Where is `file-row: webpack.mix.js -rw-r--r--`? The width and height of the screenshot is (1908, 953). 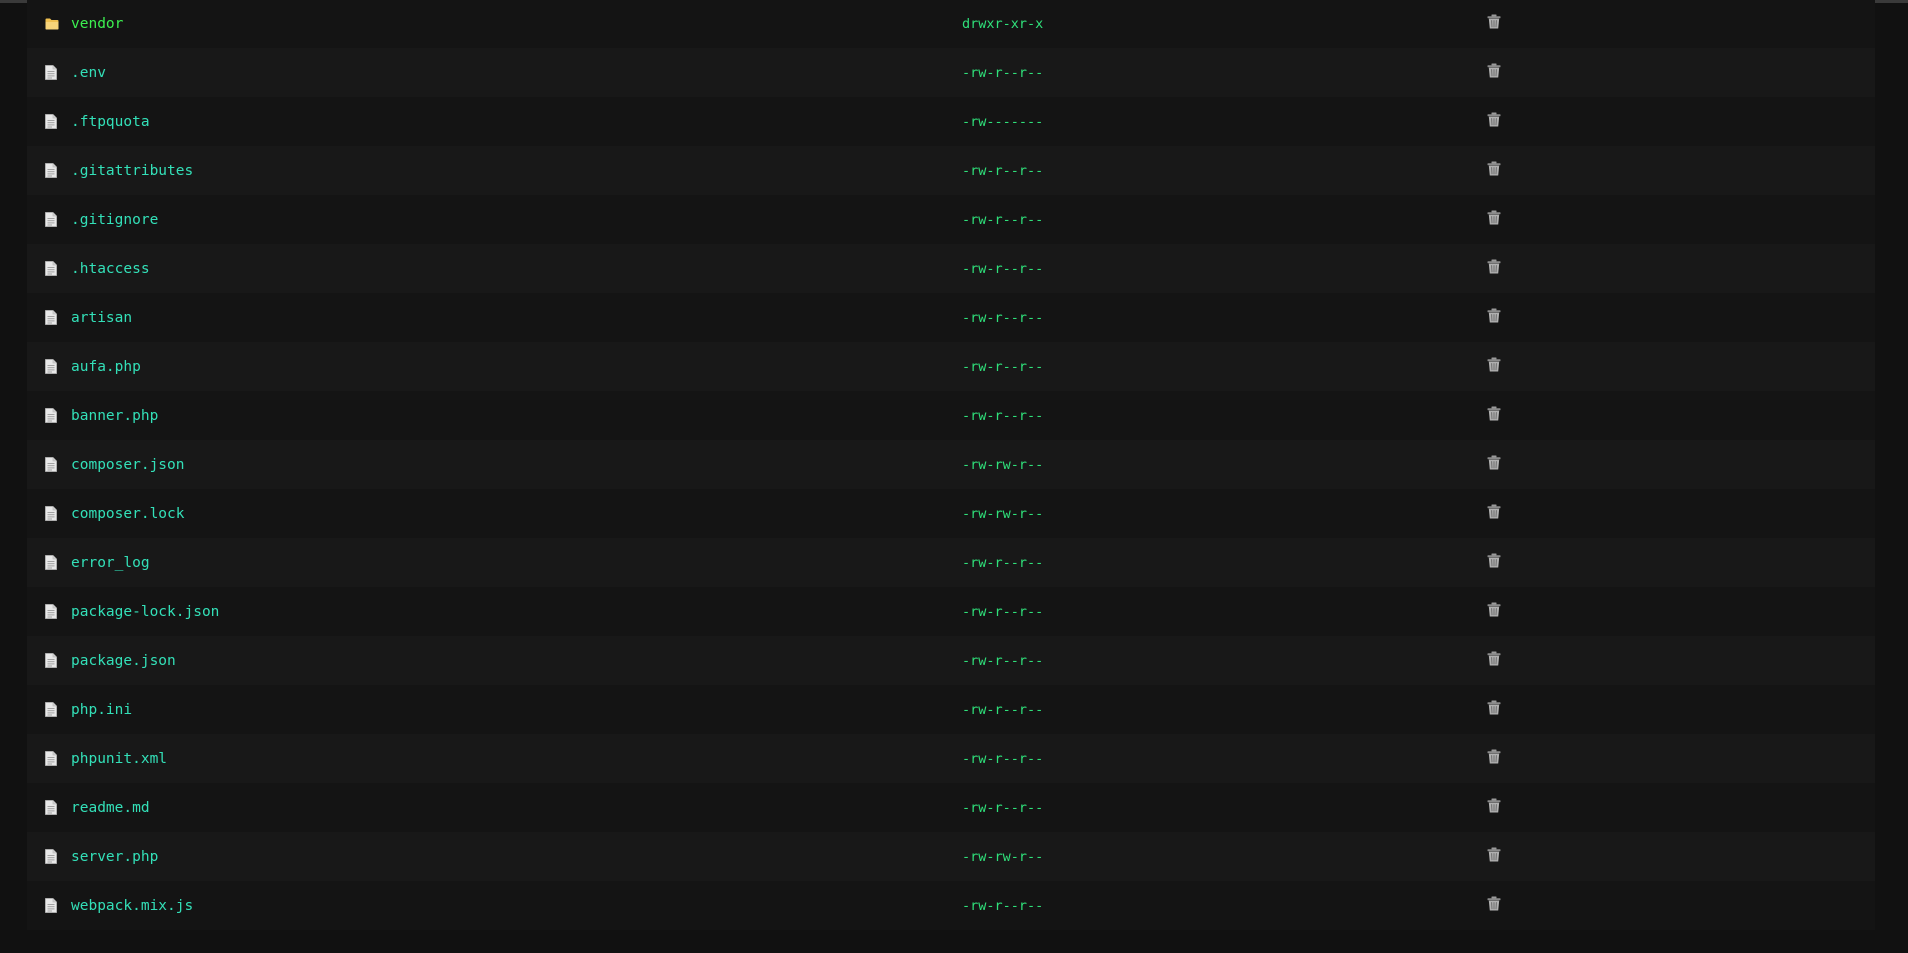
file-row: webpack.mix.js -rw-r--r-- is located at coordinates (951, 905).